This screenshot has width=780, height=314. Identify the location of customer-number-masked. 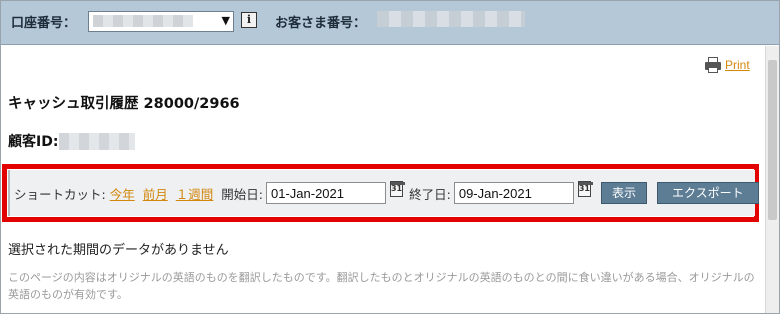
(451, 19).